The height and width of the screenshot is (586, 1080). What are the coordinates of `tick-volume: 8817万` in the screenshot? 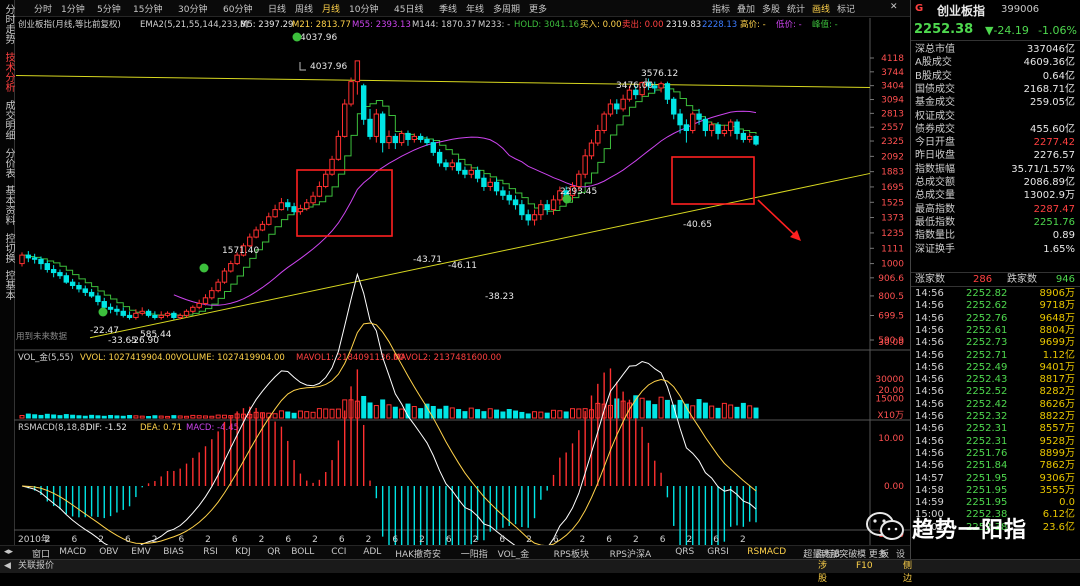 It's located at (1057, 380).